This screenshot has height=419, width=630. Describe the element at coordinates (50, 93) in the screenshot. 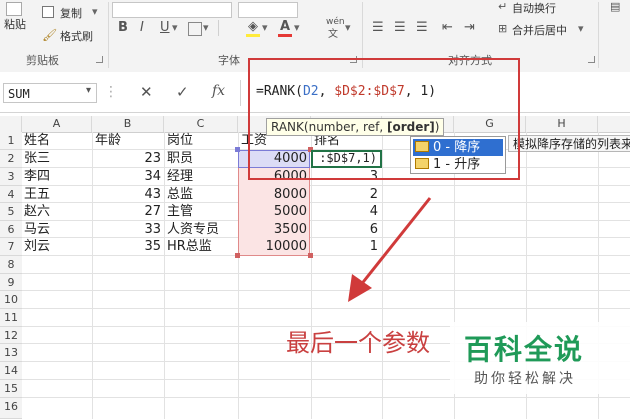

I see `name-box: SUM` at that location.